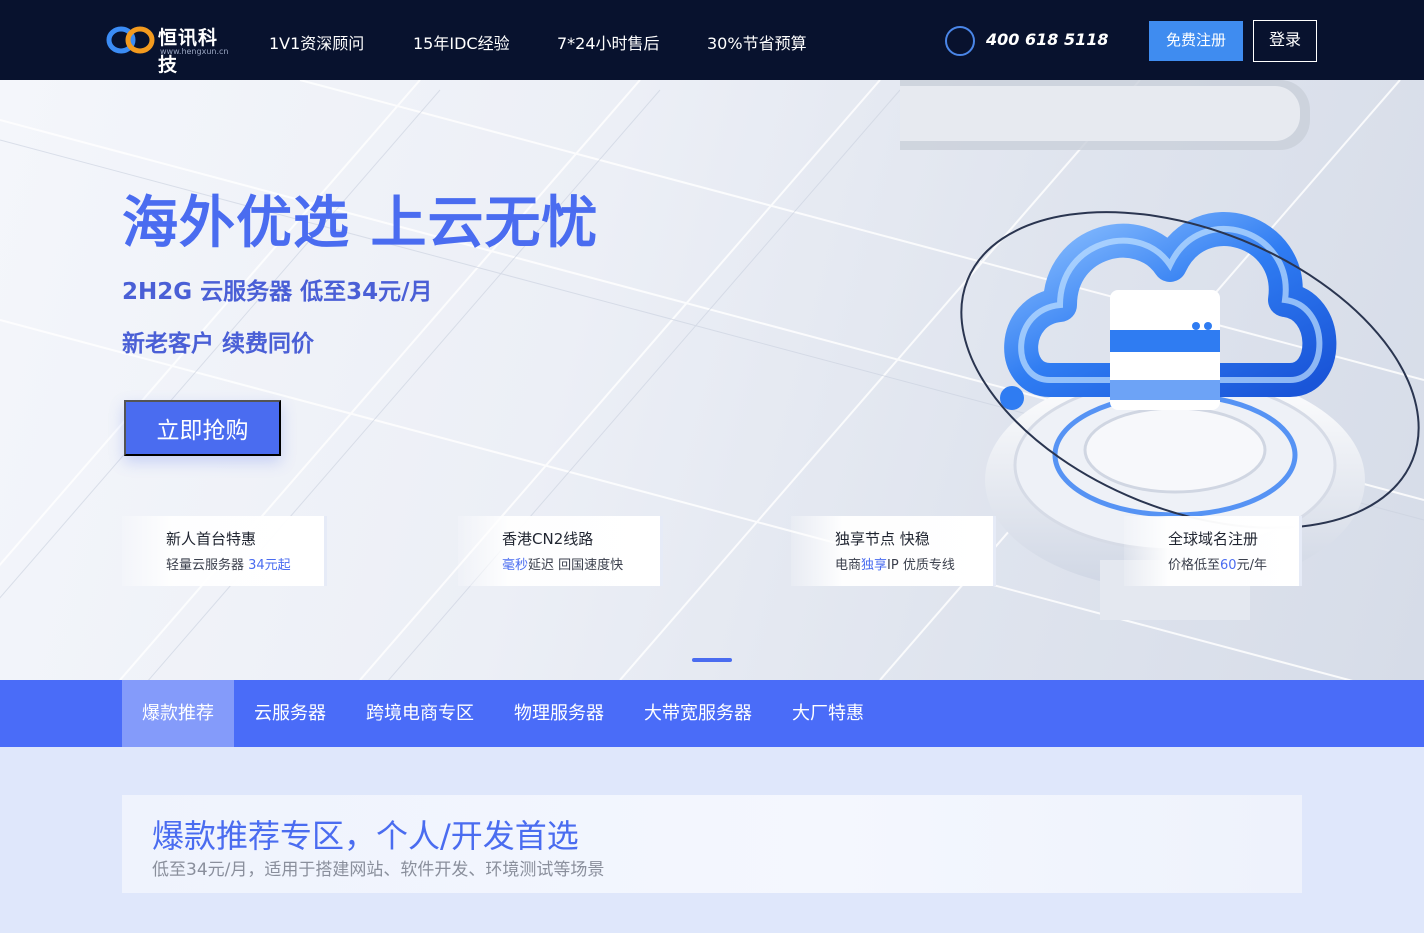 Image resolution: width=1424 pixels, height=933 pixels. Describe the element at coordinates (893, 551) in the screenshot. I see `feature-card-dedicated-node: 独享节点 快稳 电商独享IP 优质专线` at that location.